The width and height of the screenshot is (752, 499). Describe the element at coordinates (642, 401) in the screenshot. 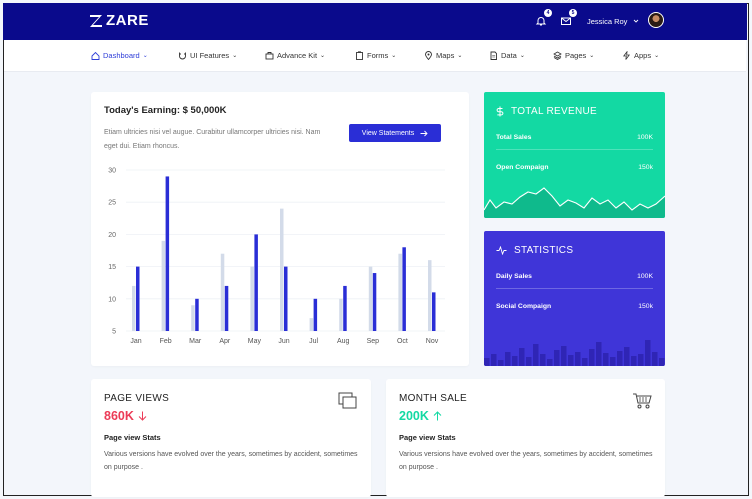

I see `cart-icon` at that location.